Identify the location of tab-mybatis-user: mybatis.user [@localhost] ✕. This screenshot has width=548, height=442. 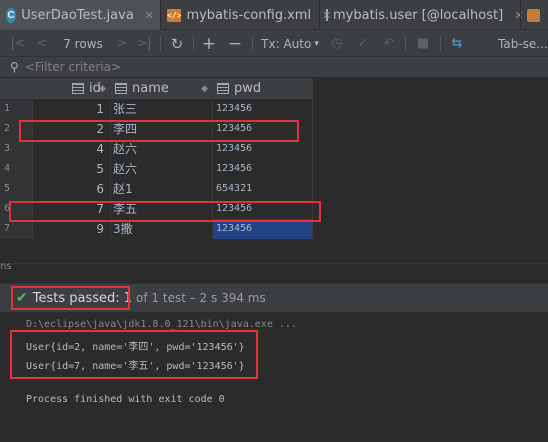
(421, 15).